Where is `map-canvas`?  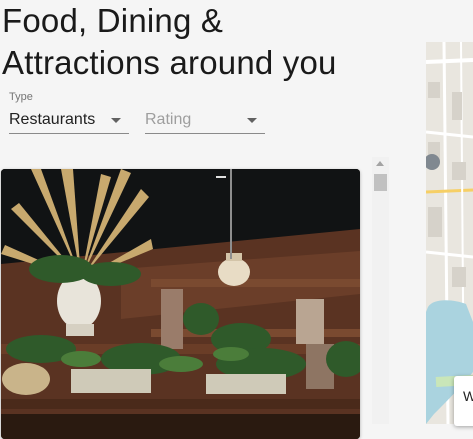
map-canvas is located at coordinates (449, 233).